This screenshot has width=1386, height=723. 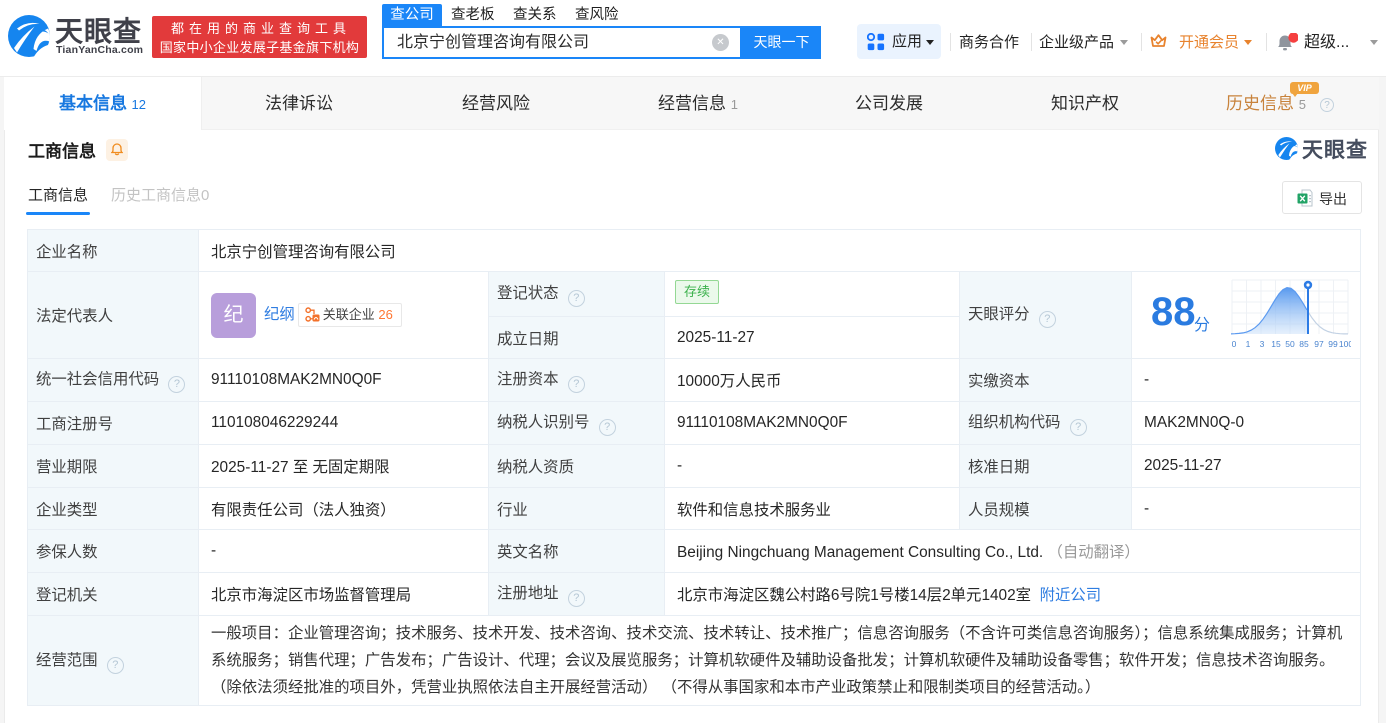 I want to click on svg-text: 97, so click(x=1319, y=344).